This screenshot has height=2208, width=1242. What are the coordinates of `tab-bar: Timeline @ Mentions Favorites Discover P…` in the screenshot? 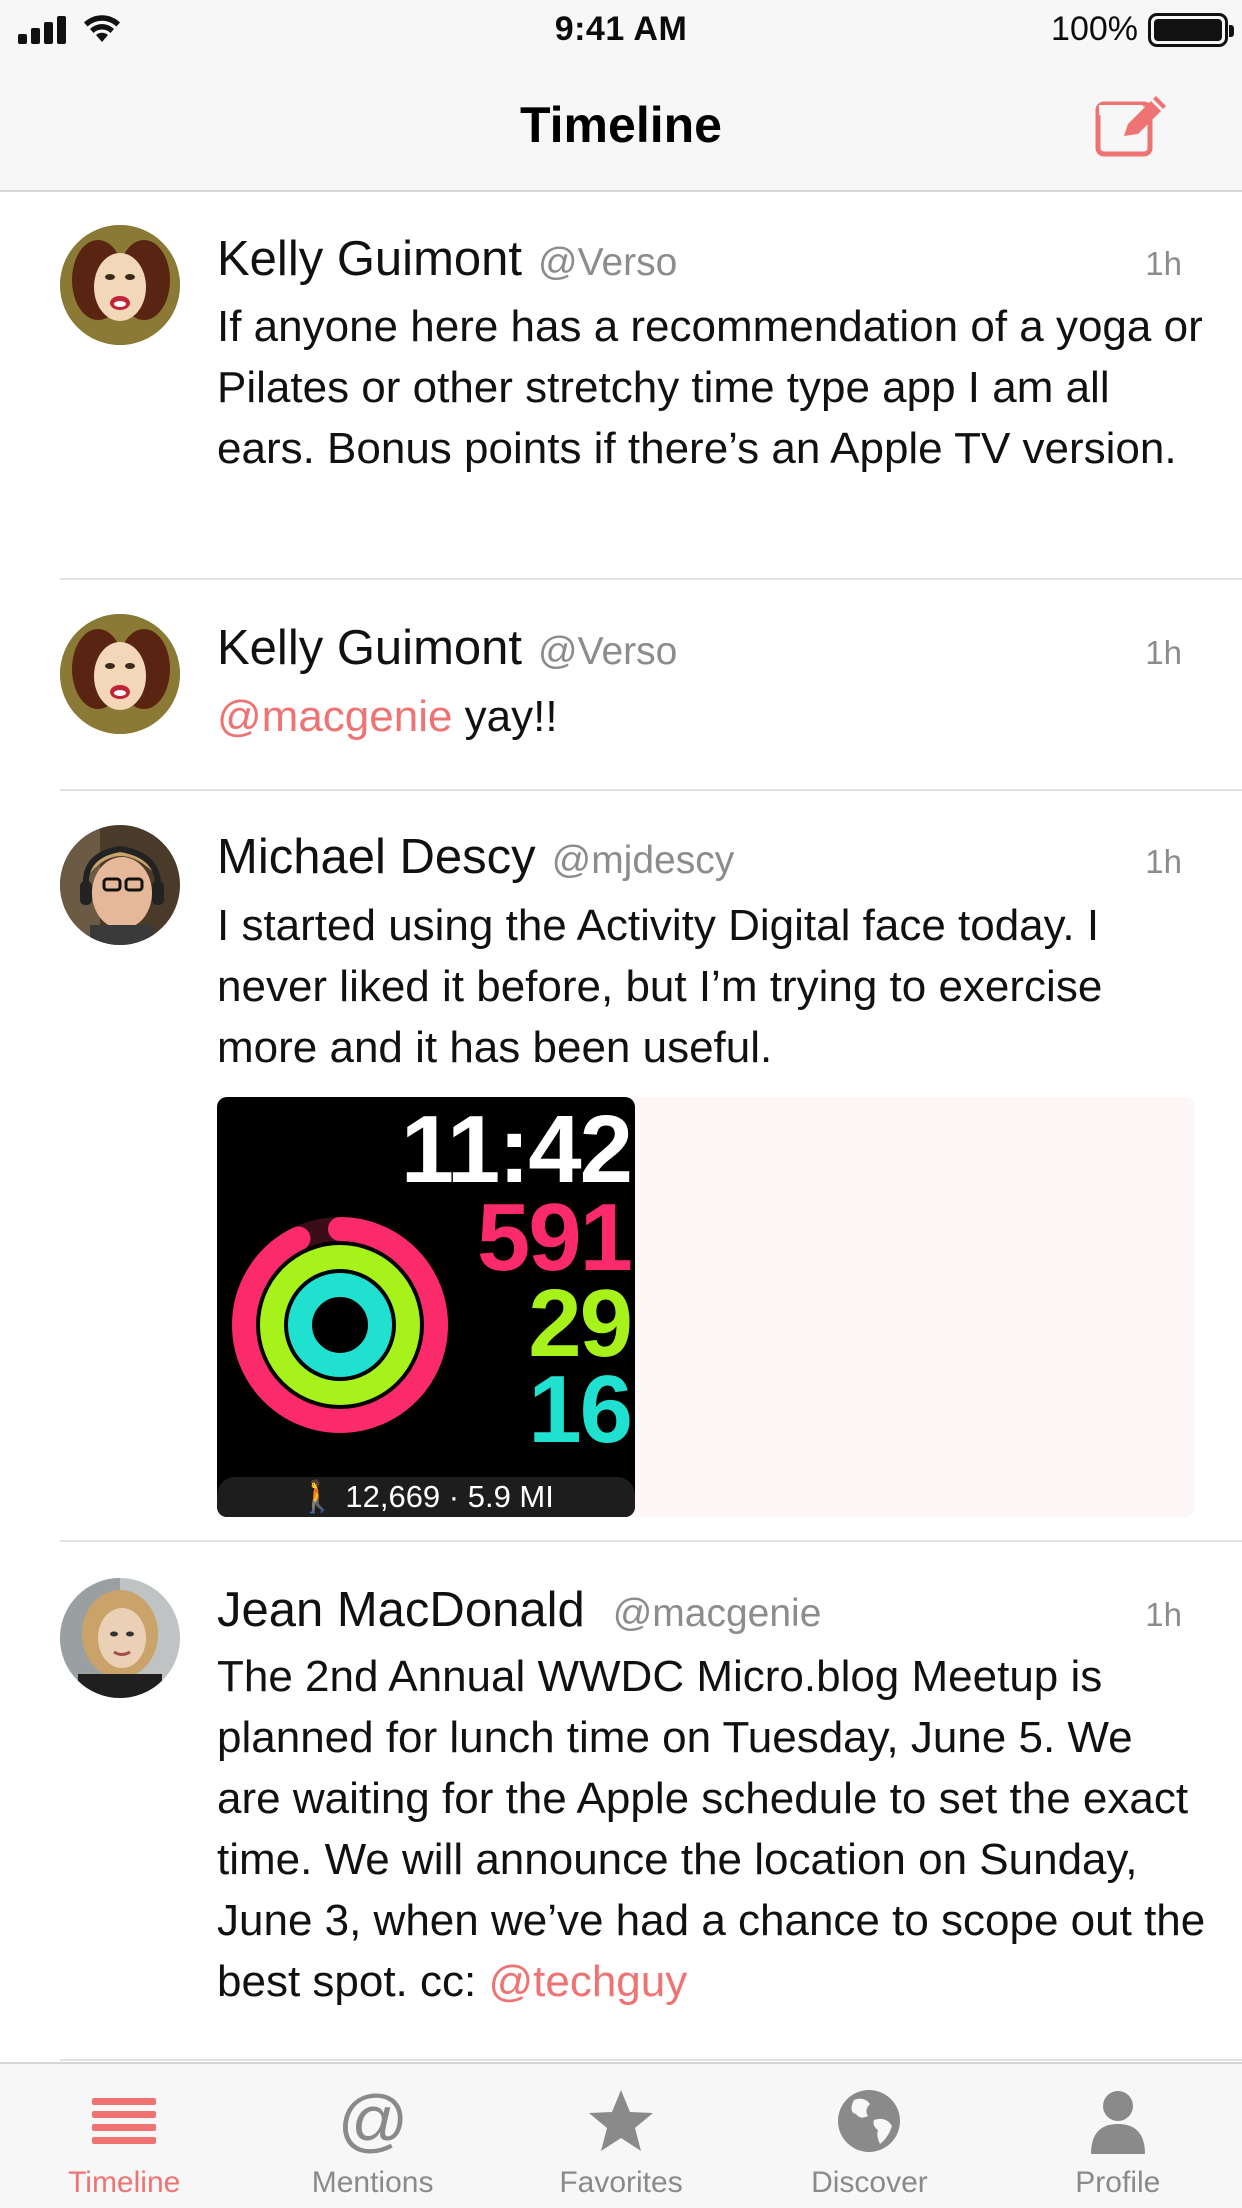 It's located at (621, 2135).